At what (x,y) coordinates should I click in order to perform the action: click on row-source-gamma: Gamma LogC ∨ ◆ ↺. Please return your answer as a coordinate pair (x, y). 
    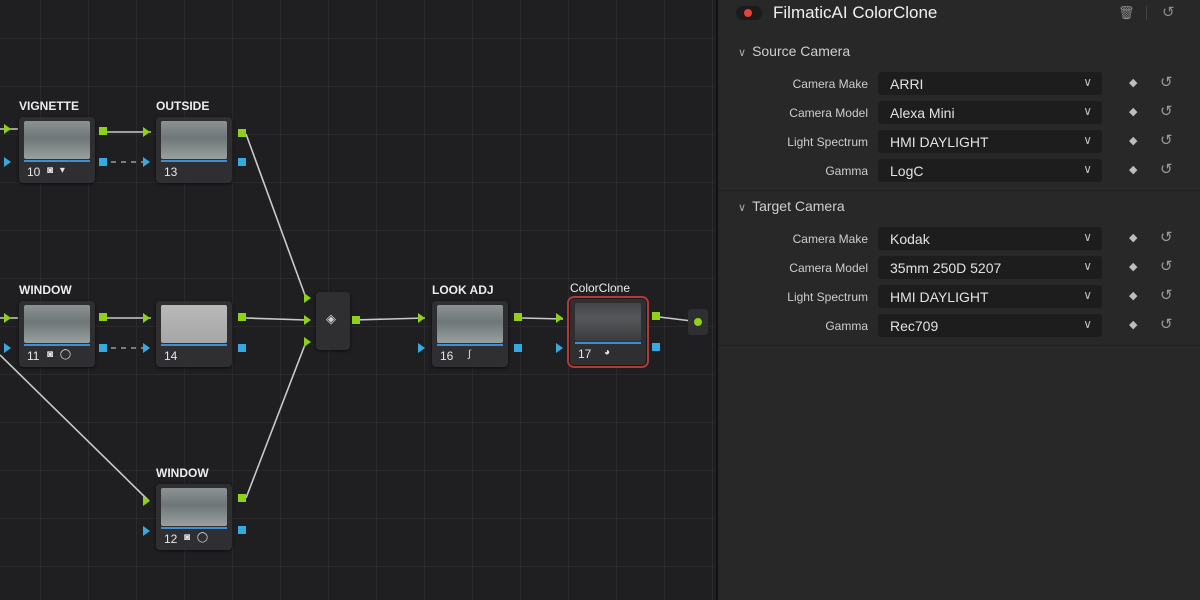
    Looking at the image, I should click on (959, 171).